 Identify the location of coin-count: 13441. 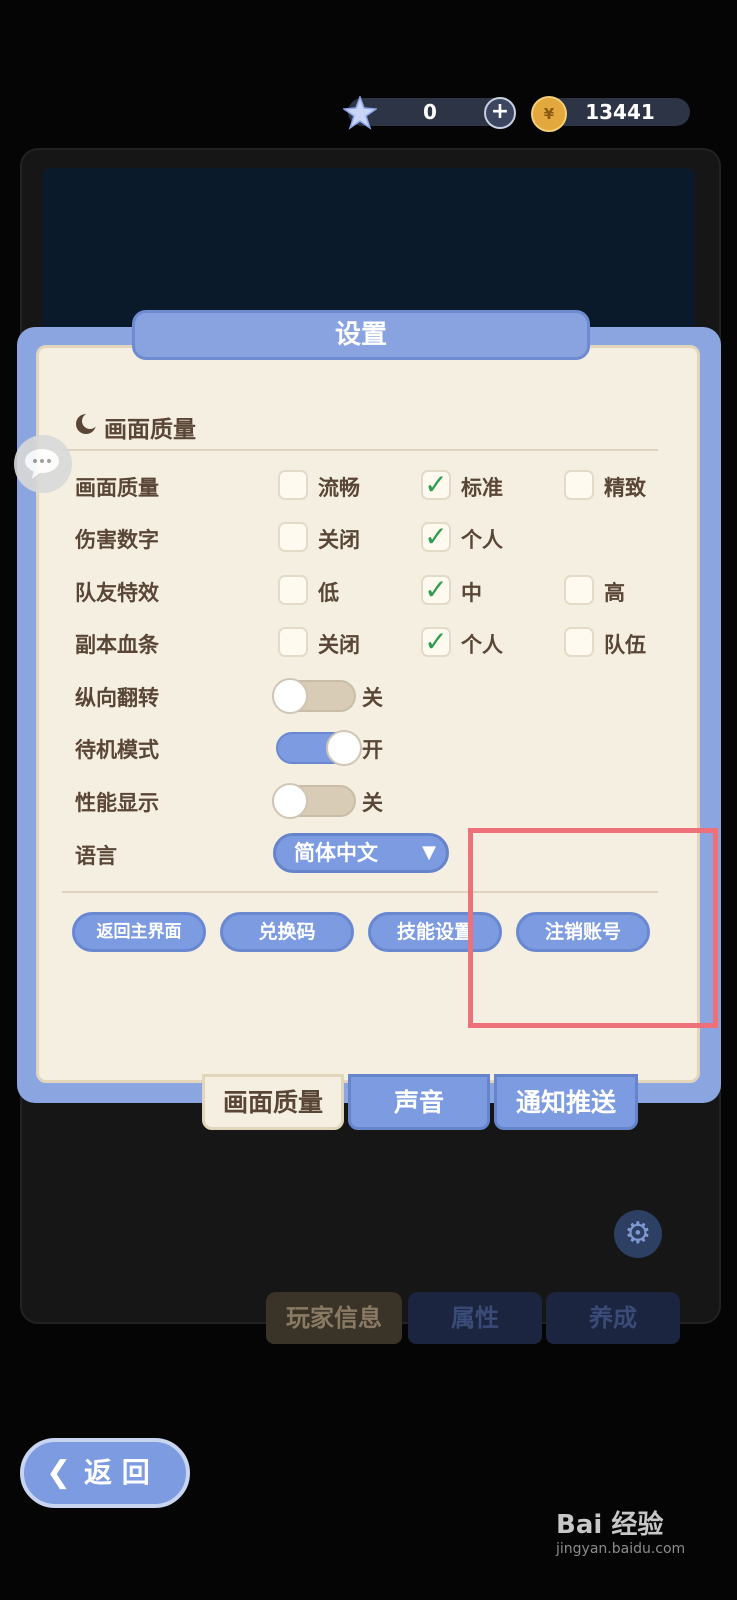
(620, 112).